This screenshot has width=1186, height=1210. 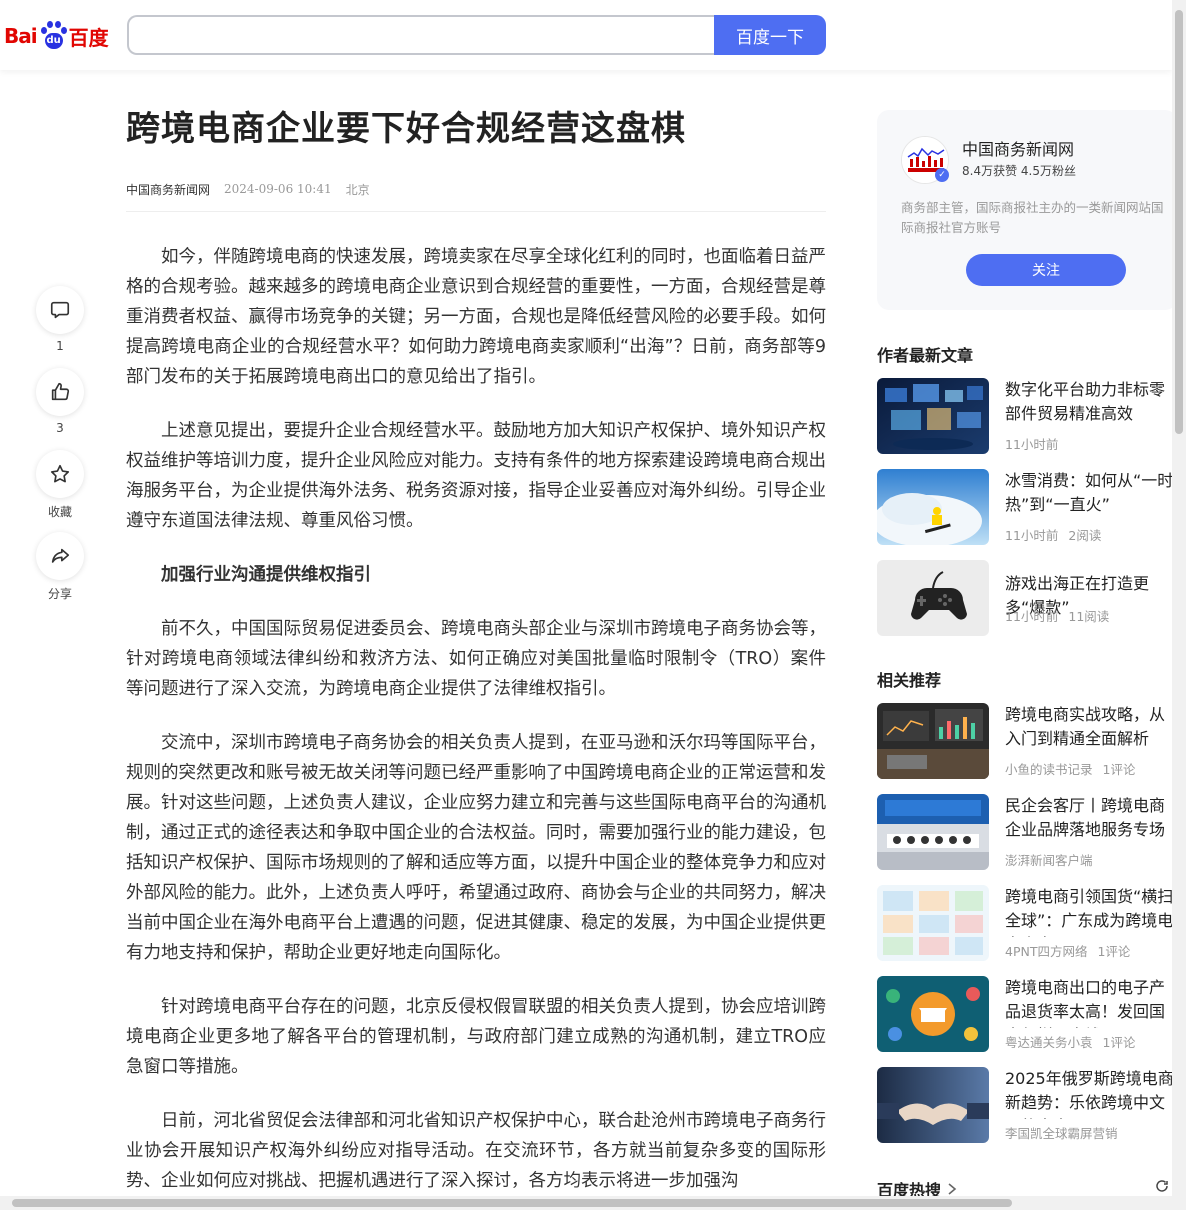 What do you see at coordinates (1019, 171) in the screenshot?
I see `author-stats: 8.4万获赞 4.5万粉丝` at bounding box center [1019, 171].